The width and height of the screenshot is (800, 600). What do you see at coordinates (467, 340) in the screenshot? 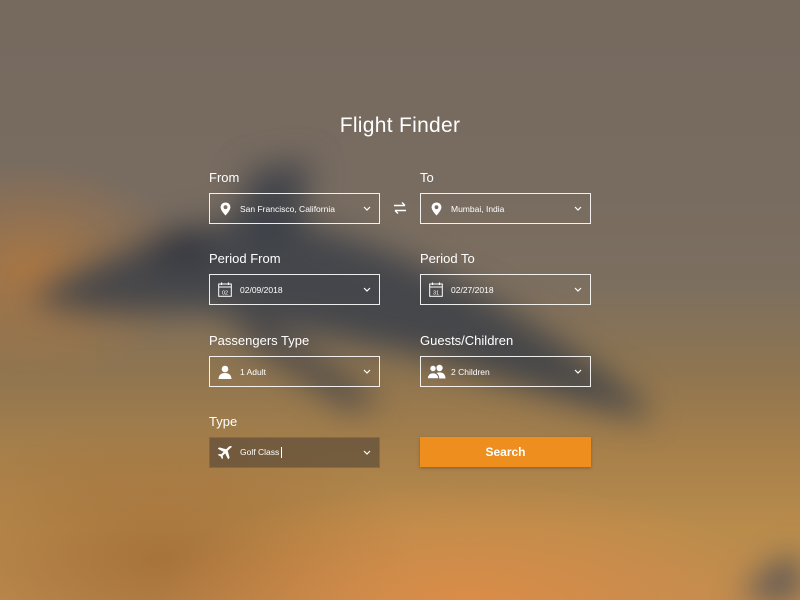
I see `guests-children-label: Guests/Children` at bounding box center [467, 340].